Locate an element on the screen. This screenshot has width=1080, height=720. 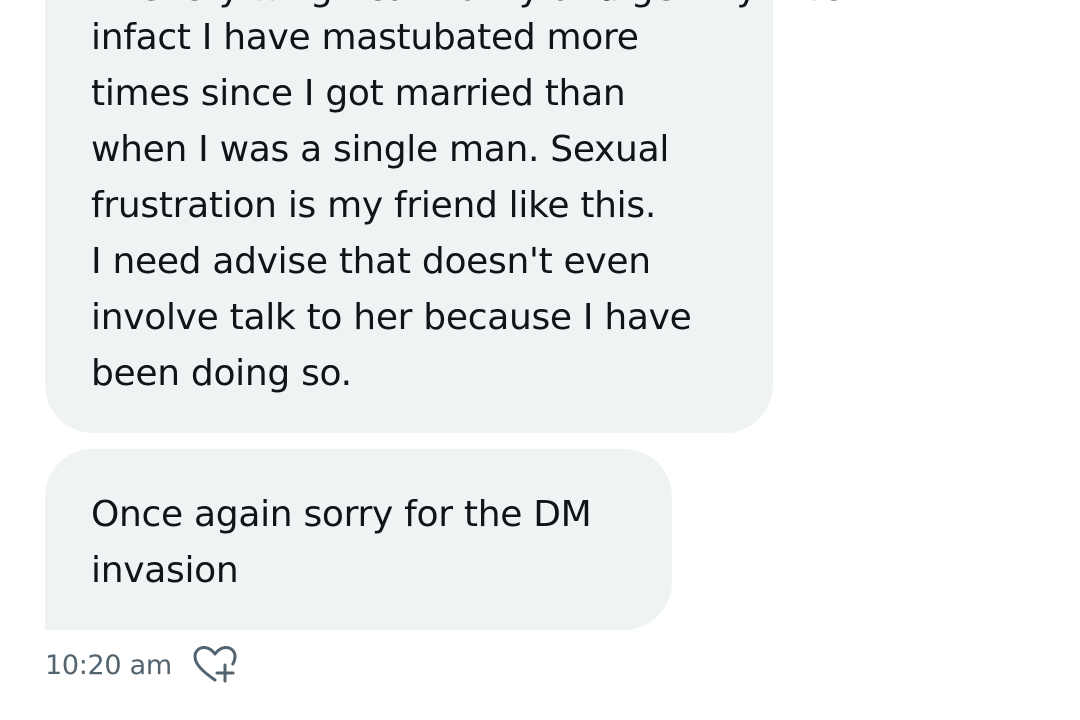
message-line: involve talk to her because I have is located at coordinates (391, 317).